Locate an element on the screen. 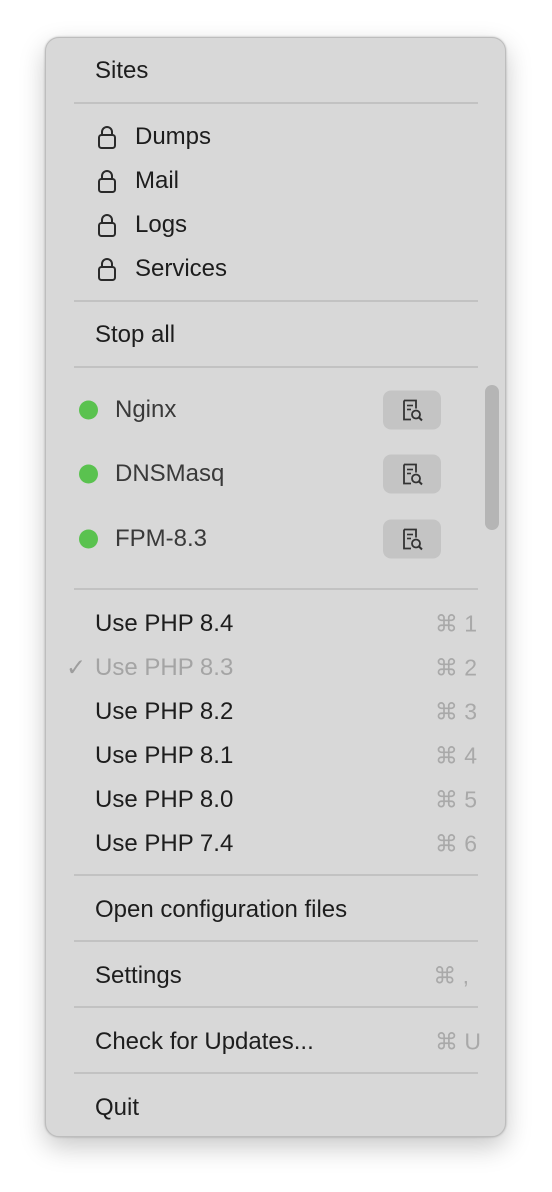 Image resolution: width=552 pixels, height=1192 pixels. menu-item-php-8-1: Use PHP 8.1 ⌘ 4 is located at coordinates (275, 756).